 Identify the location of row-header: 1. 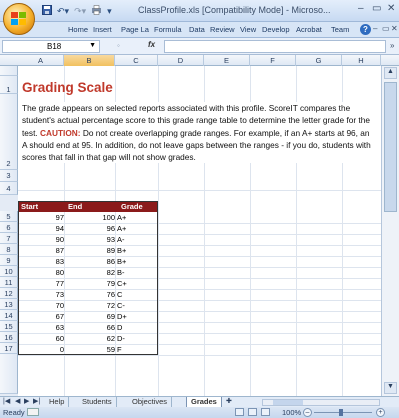
(9, 85).